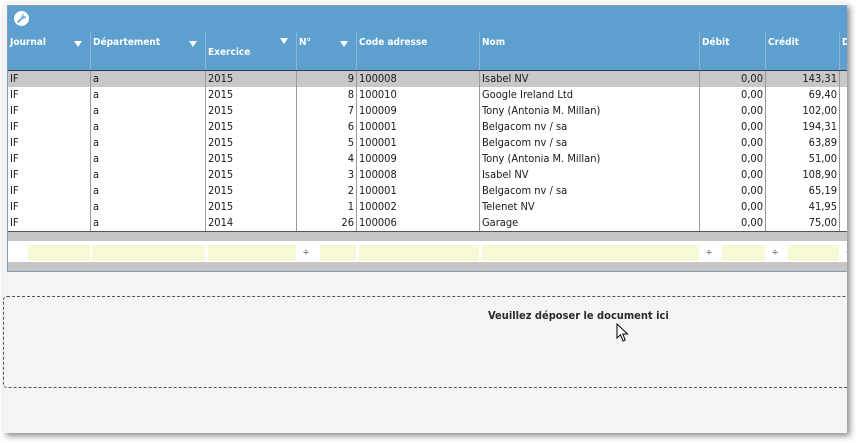 This screenshot has height=443, width=856. Describe the element at coordinates (327, 191) in the screenshot. I see `cell-numero: 2` at that location.